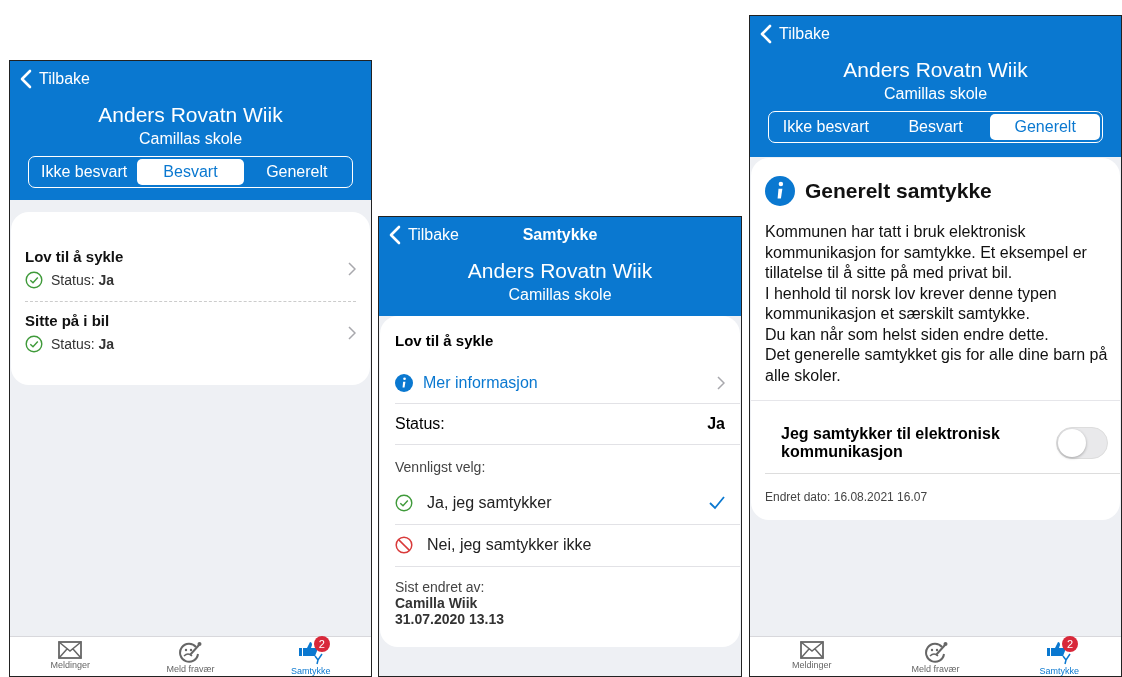  What do you see at coordinates (420, 424) in the screenshot?
I see `status-label: Status:` at bounding box center [420, 424].